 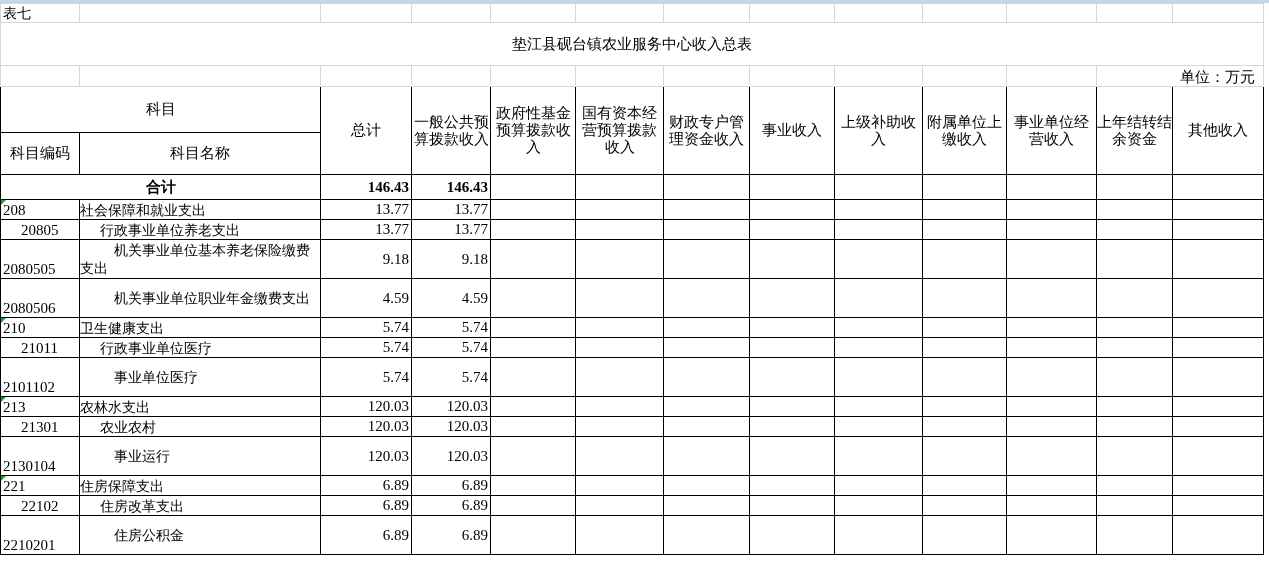 What do you see at coordinates (1051, 130) in the screenshot?
I see `header-cell: 事业单位经营收入` at bounding box center [1051, 130].